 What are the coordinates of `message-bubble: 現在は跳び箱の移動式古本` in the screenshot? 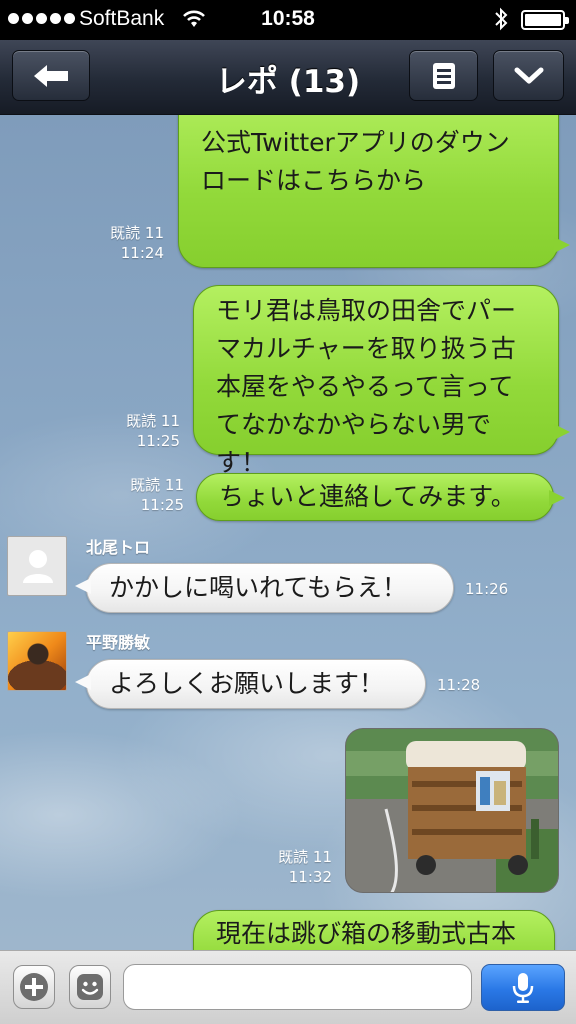 It's located at (374, 930).